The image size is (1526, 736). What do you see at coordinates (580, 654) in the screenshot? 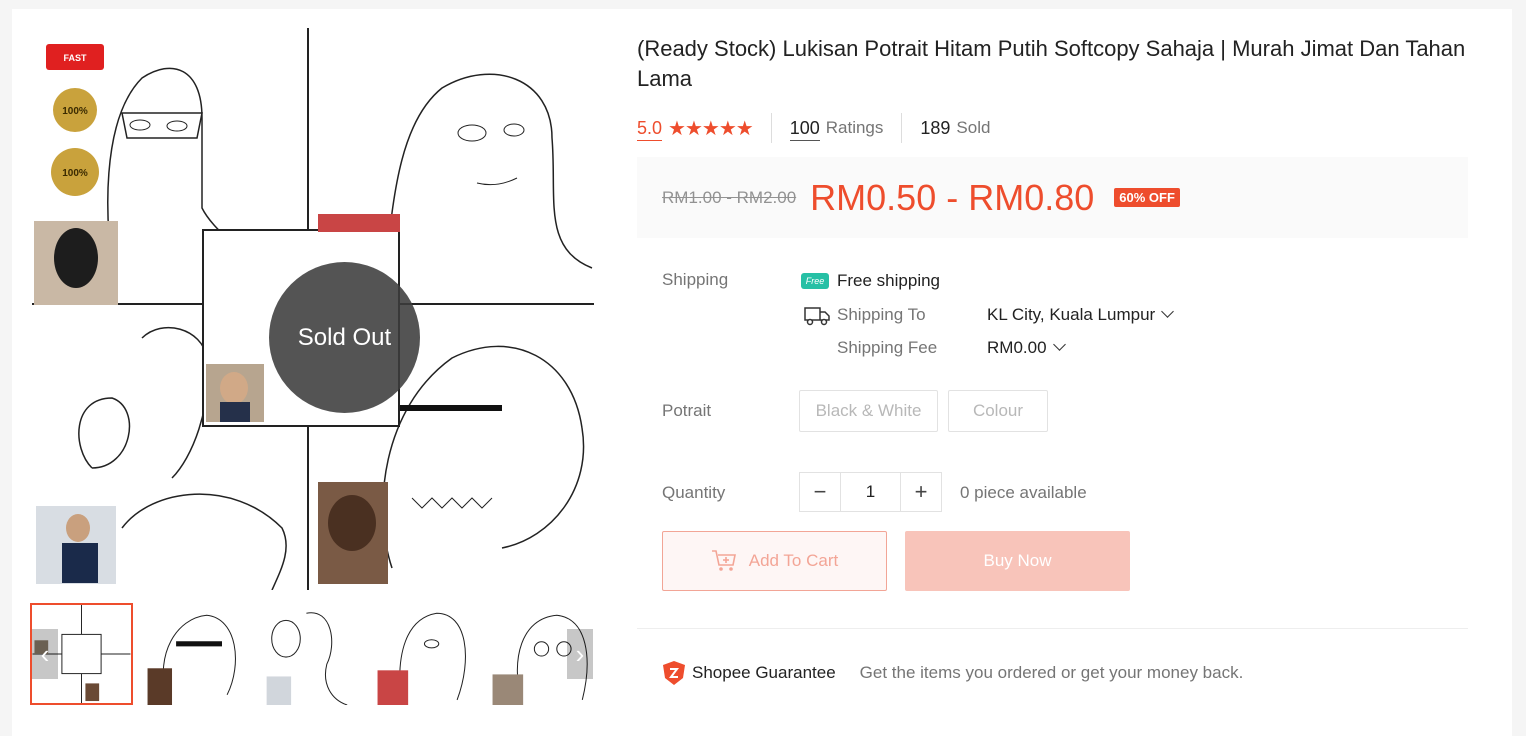
I see `chevron-right-icon: ›` at bounding box center [580, 654].